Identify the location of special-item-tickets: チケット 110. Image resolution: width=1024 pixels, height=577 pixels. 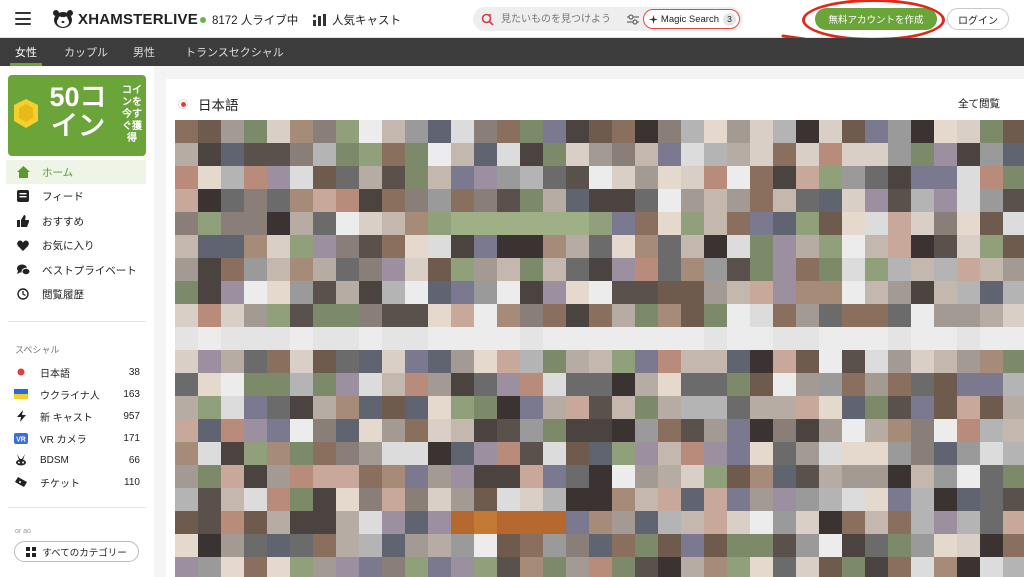
(77, 482).